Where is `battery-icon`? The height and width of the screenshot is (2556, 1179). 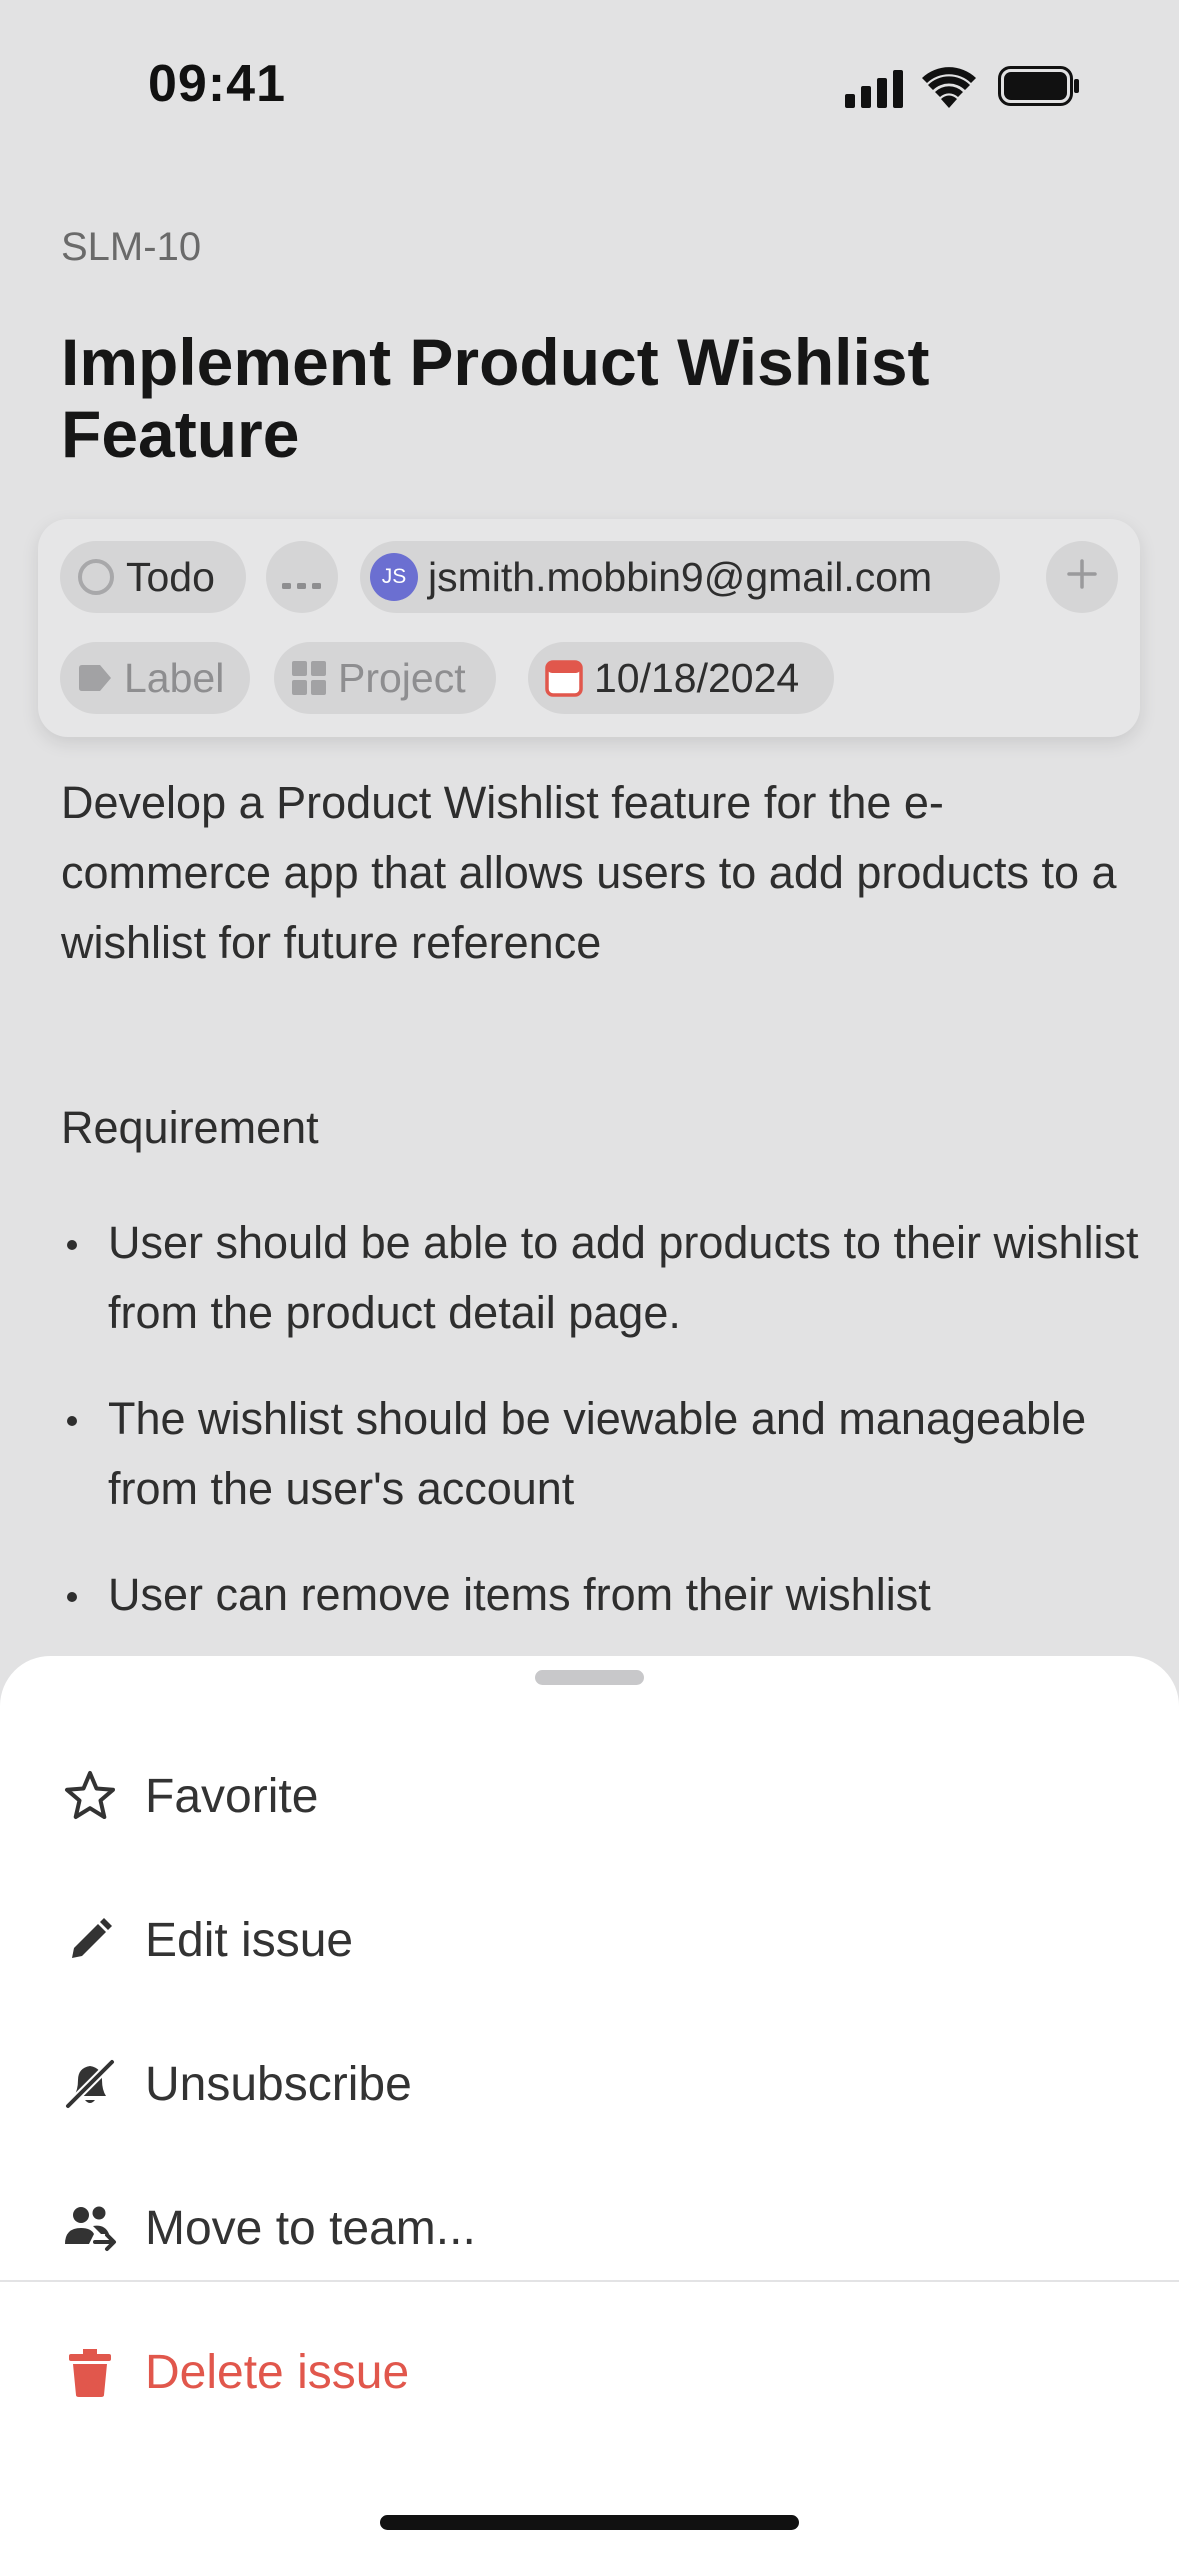
battery-icon is located at coordinates (1038, 86).